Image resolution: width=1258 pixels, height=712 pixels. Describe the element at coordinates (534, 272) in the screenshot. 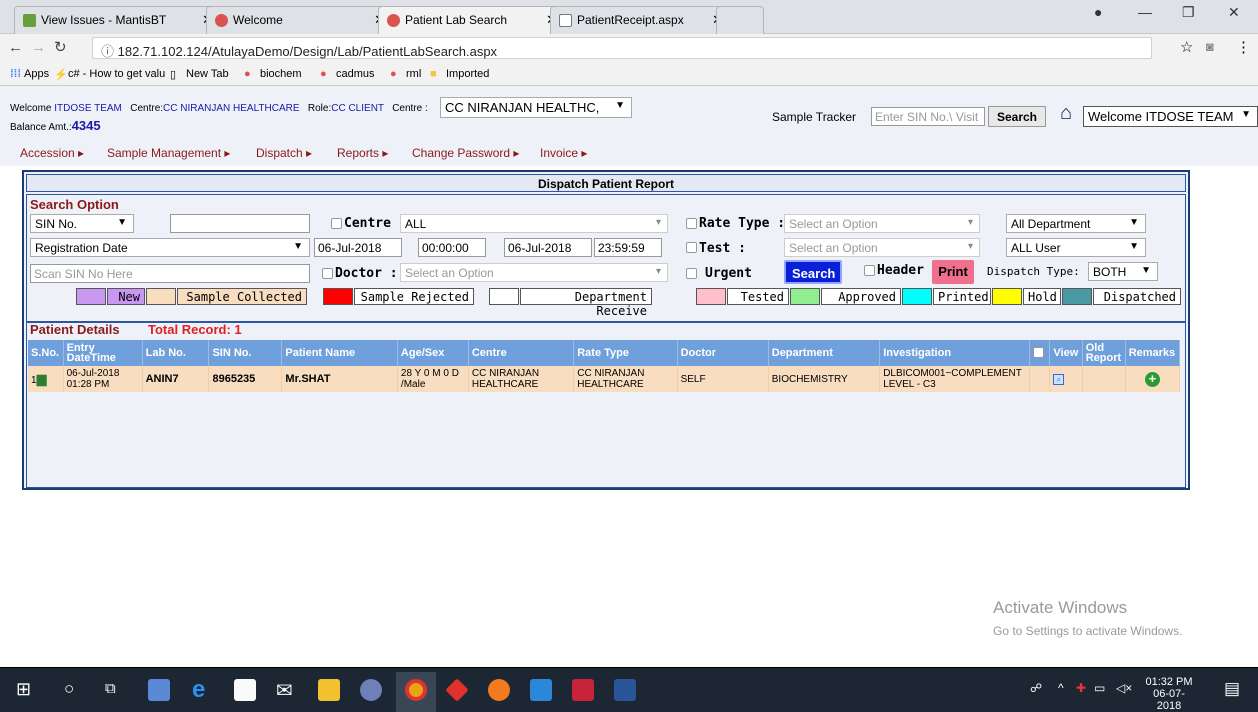

I see `doctor-select: Select an Option ▾` at that location.